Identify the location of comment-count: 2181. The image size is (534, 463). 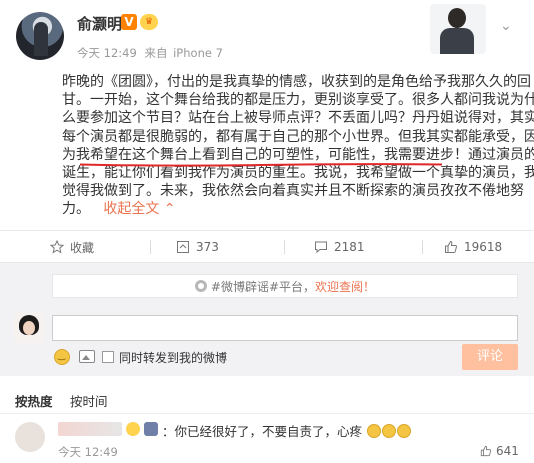
(349, 247).